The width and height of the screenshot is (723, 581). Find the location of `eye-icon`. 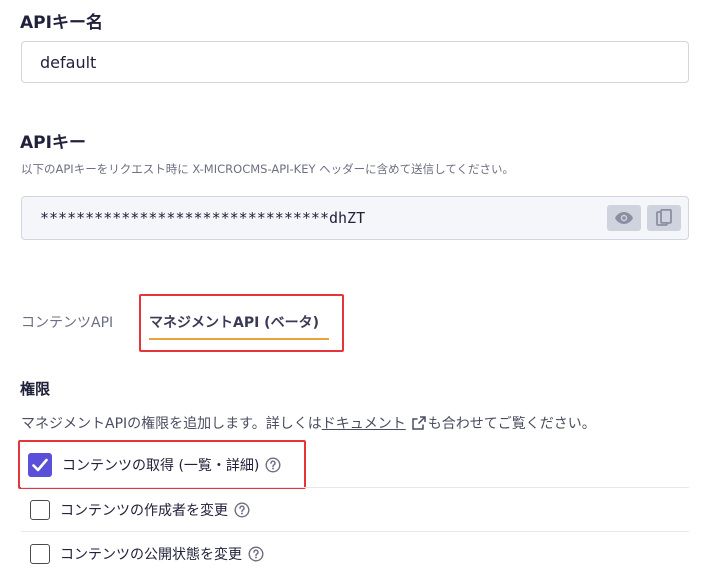

eye-icon is located at coordinates (624, 218).